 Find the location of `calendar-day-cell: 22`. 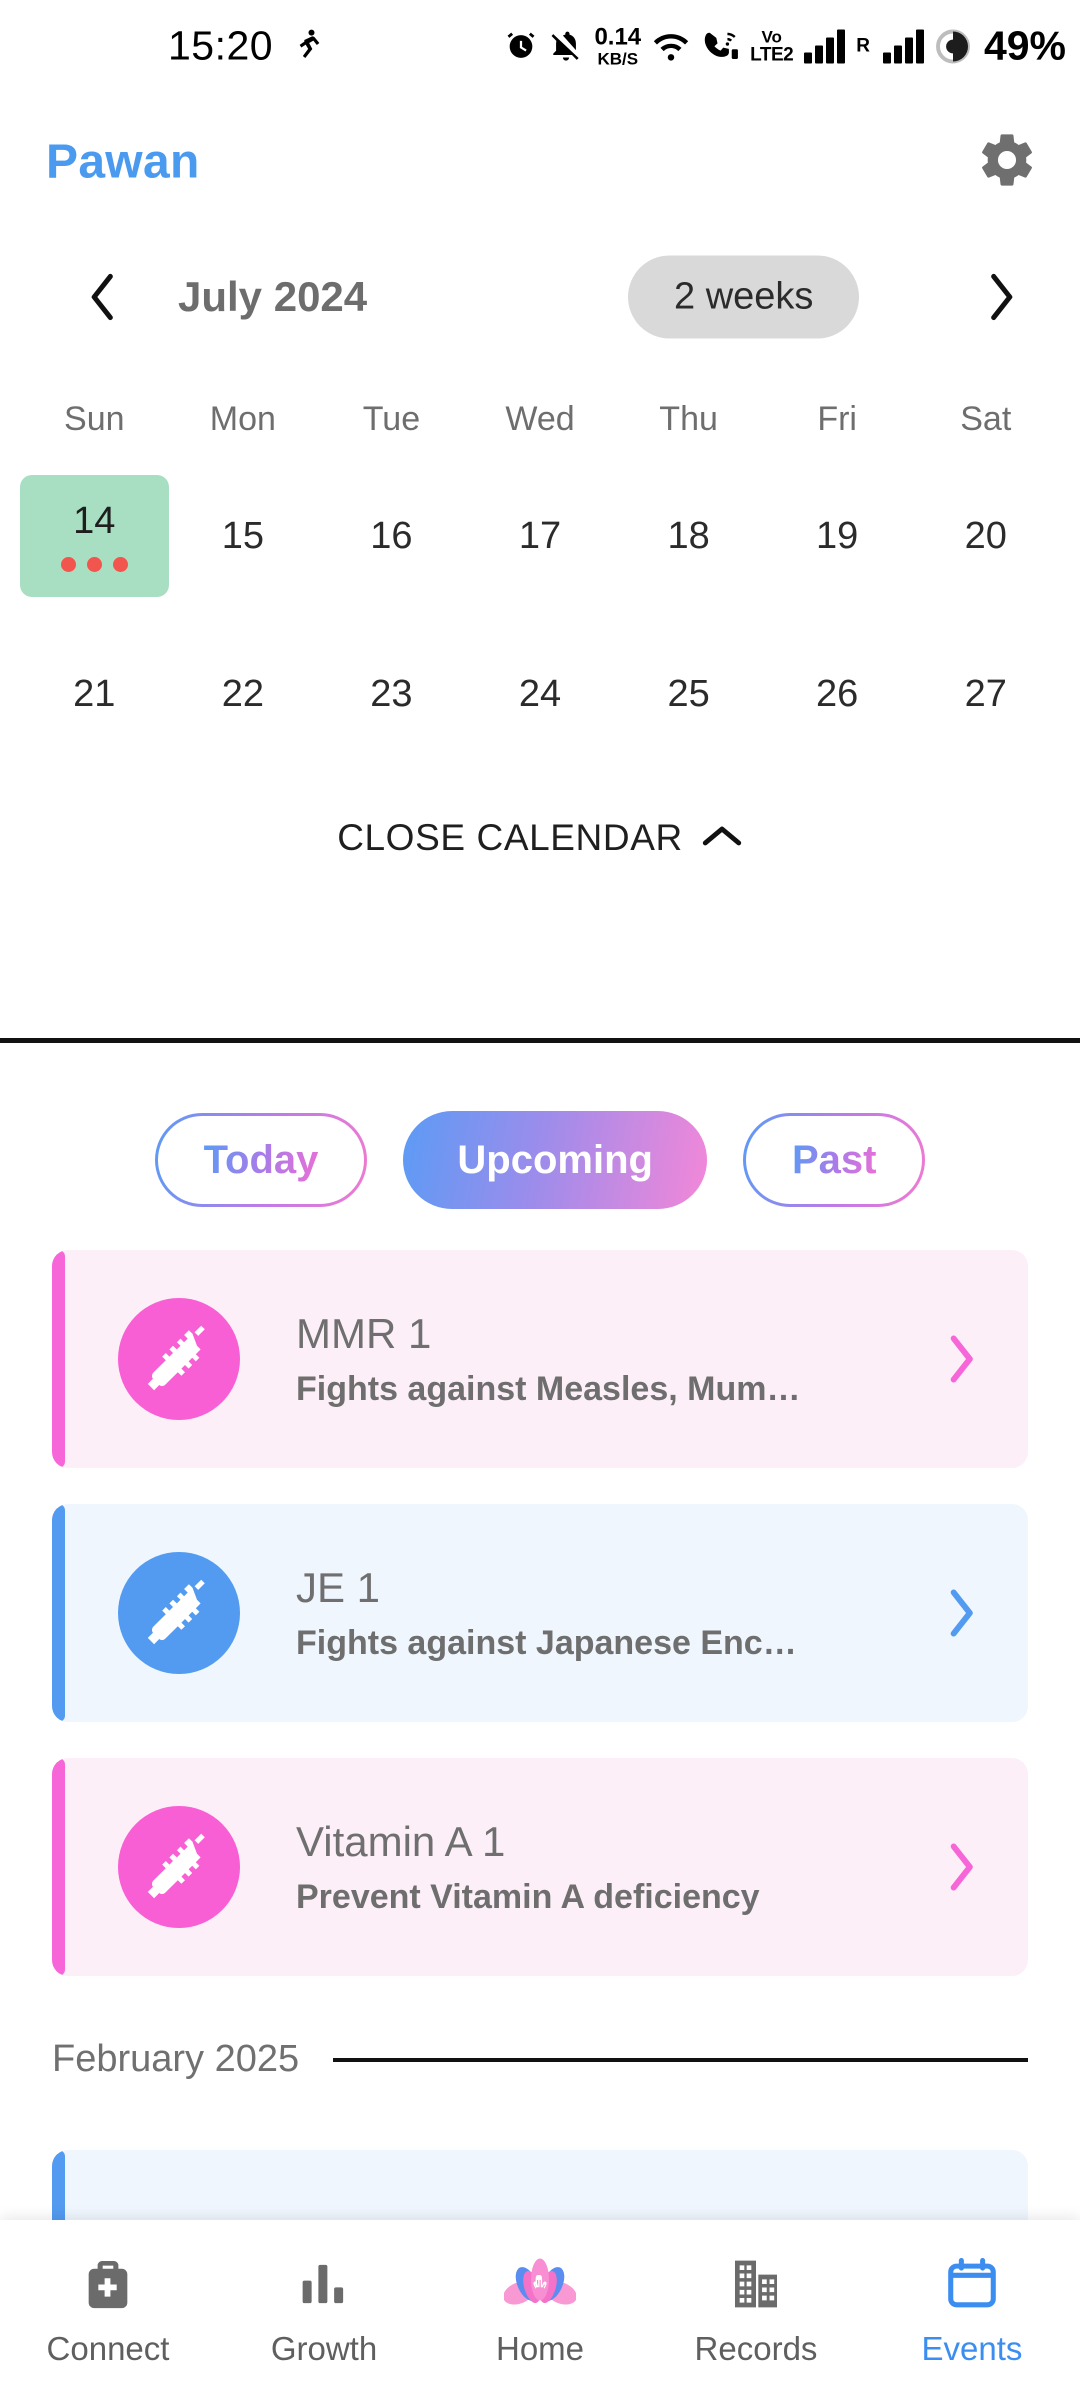

calendar-day-cell: 22 is located at coordinates (243, 694).